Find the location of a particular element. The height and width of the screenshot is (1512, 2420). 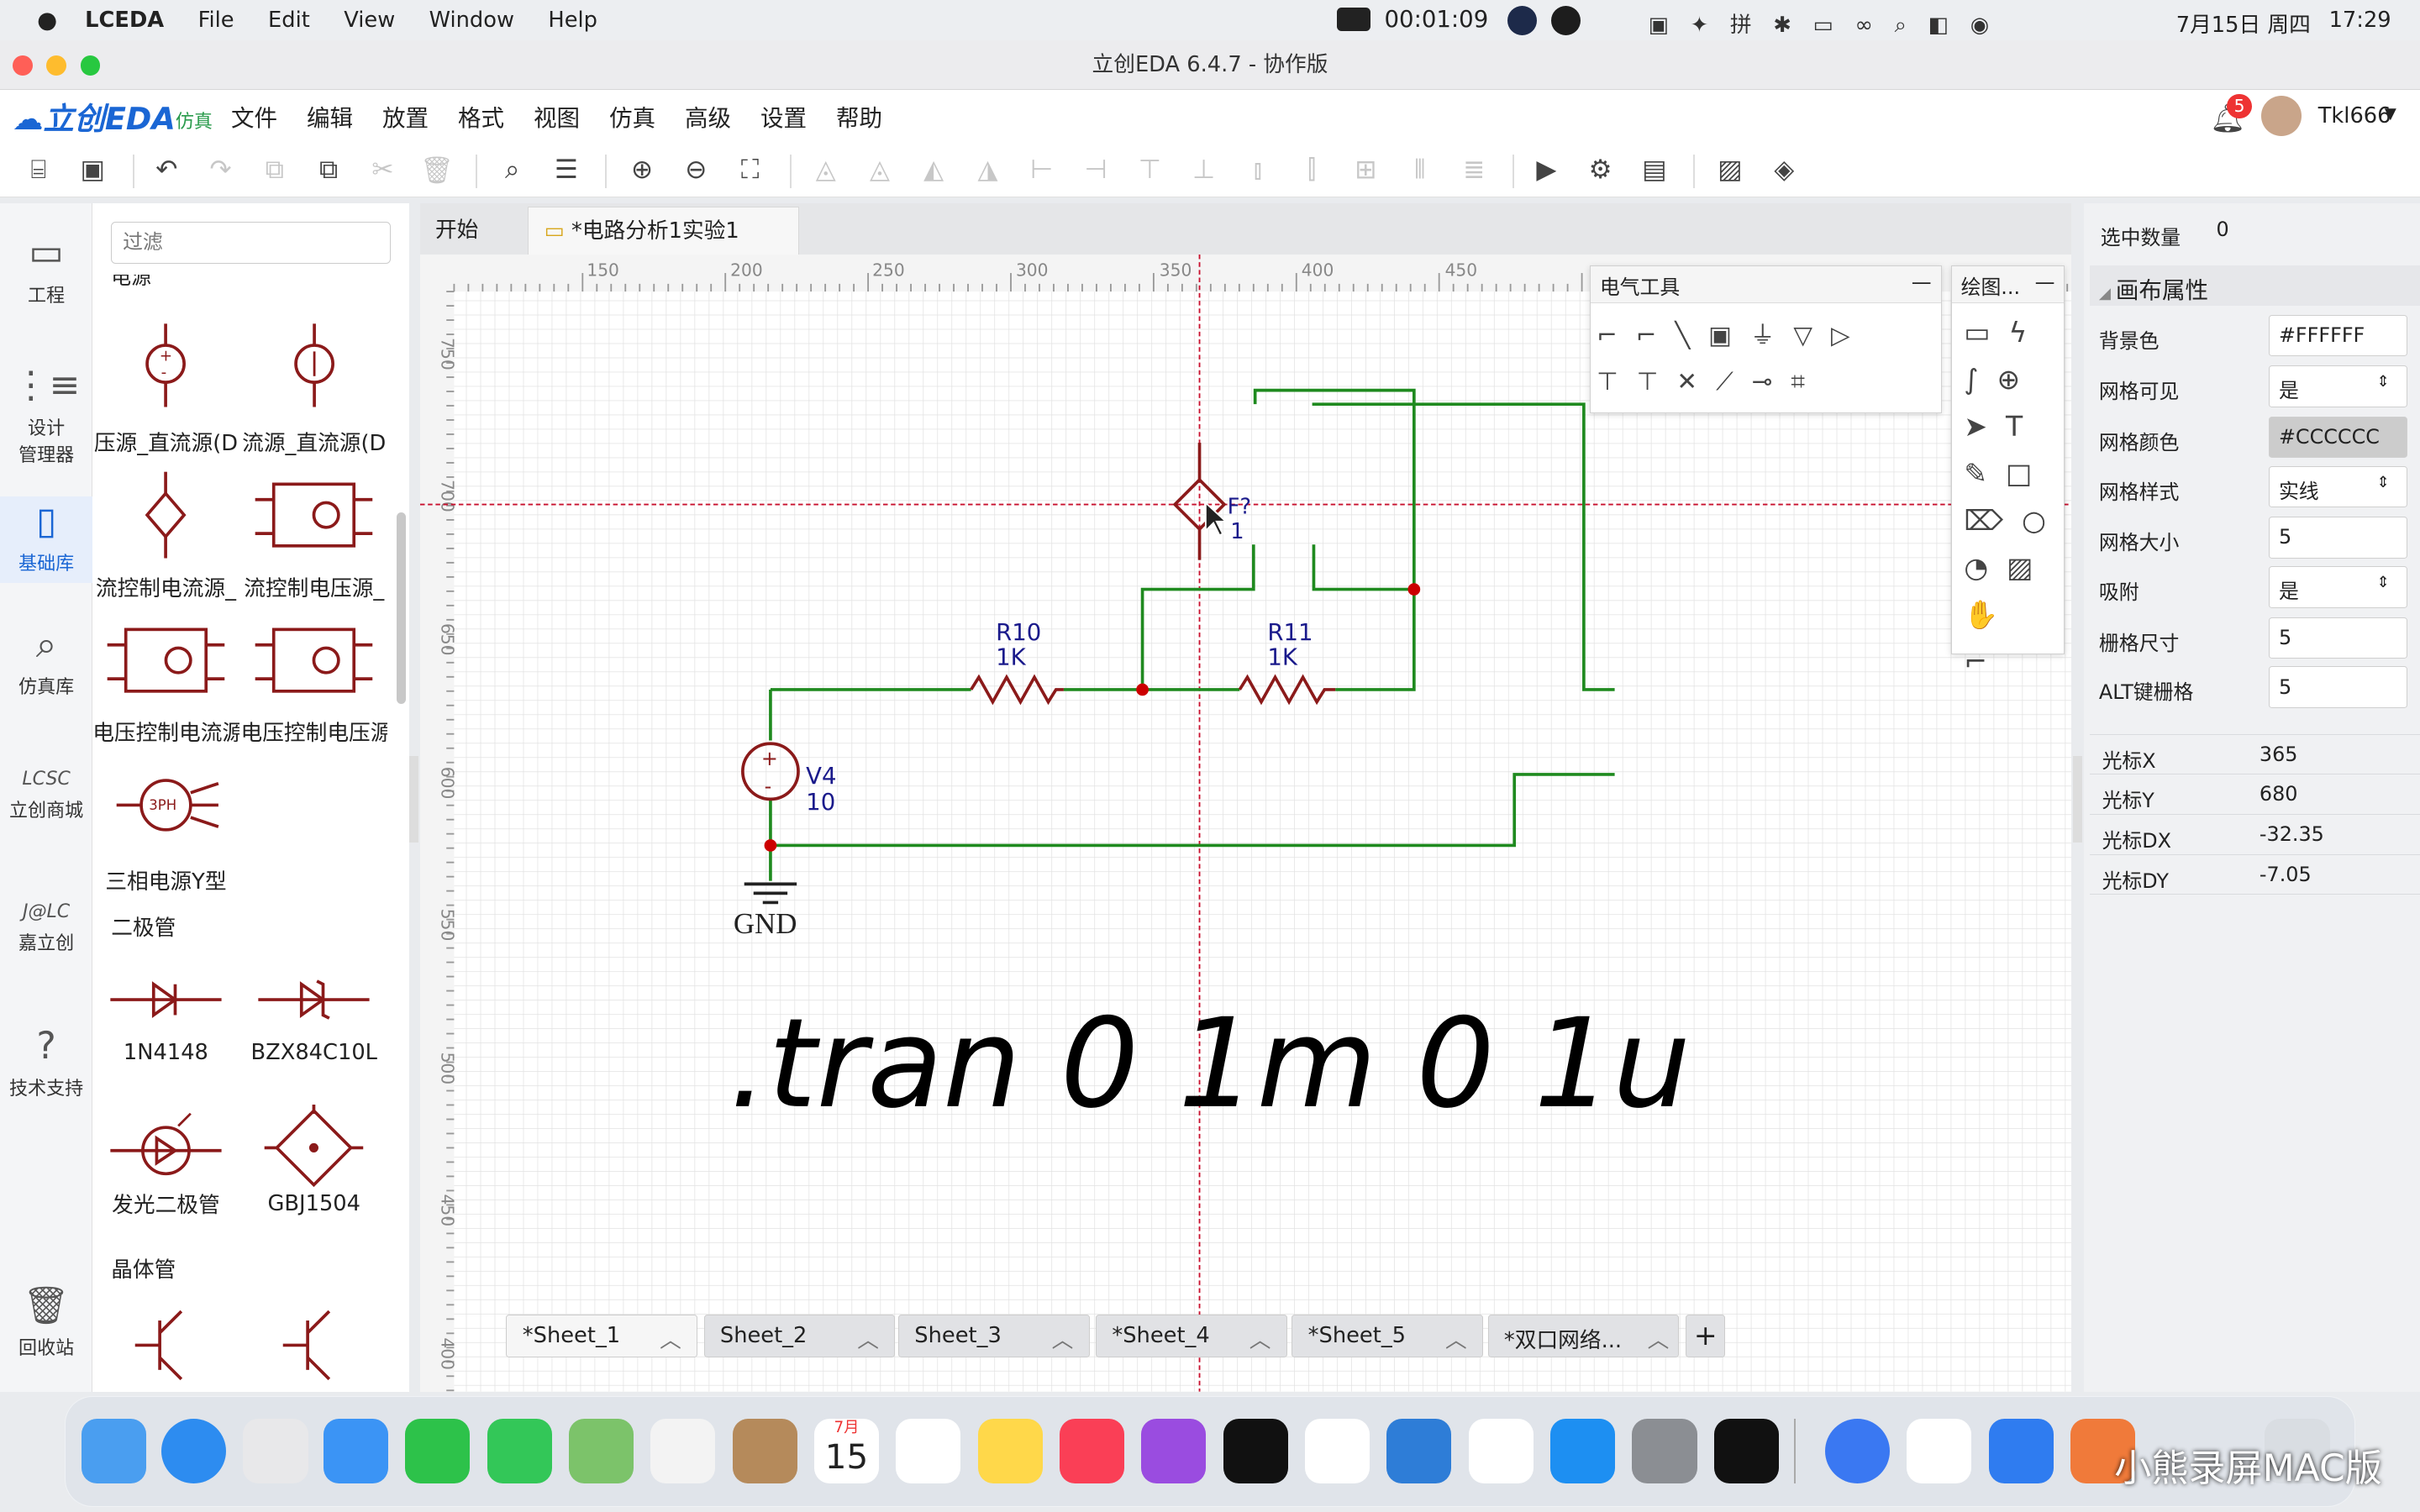

fit-view-icon: ⛶ is located at coordinates (749, 170).